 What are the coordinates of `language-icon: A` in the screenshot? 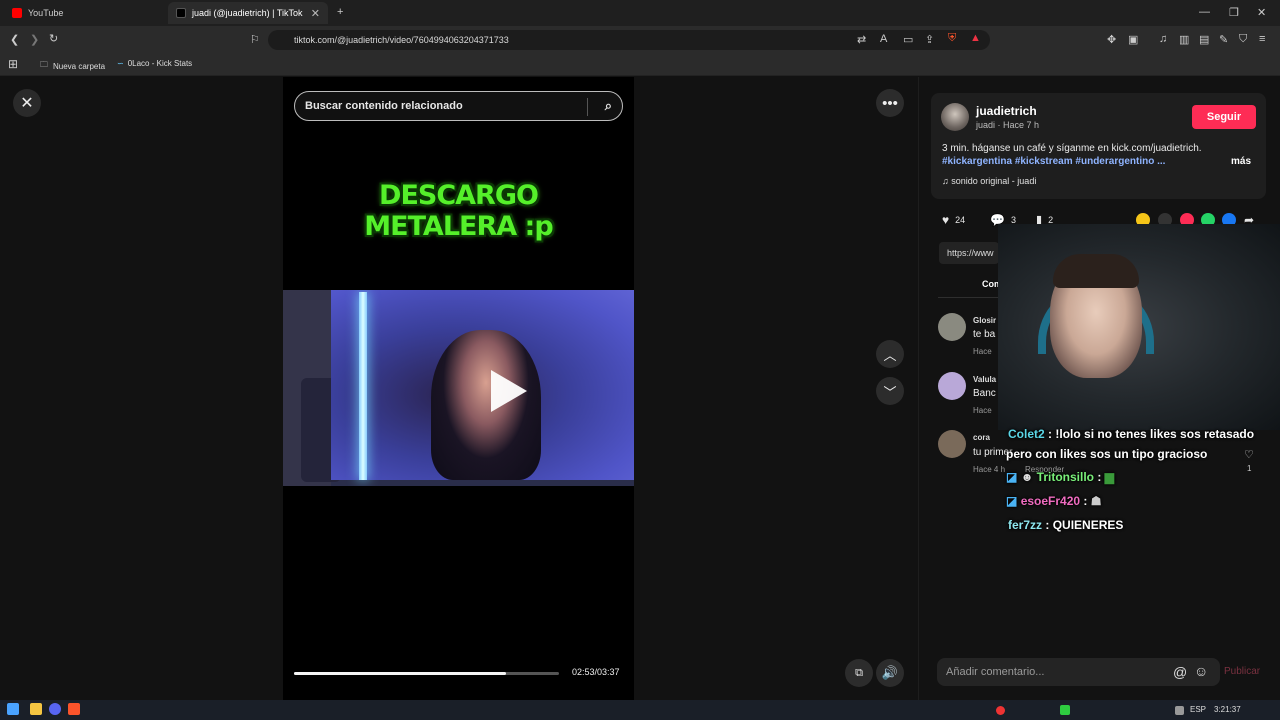 It's located at (883, 39).